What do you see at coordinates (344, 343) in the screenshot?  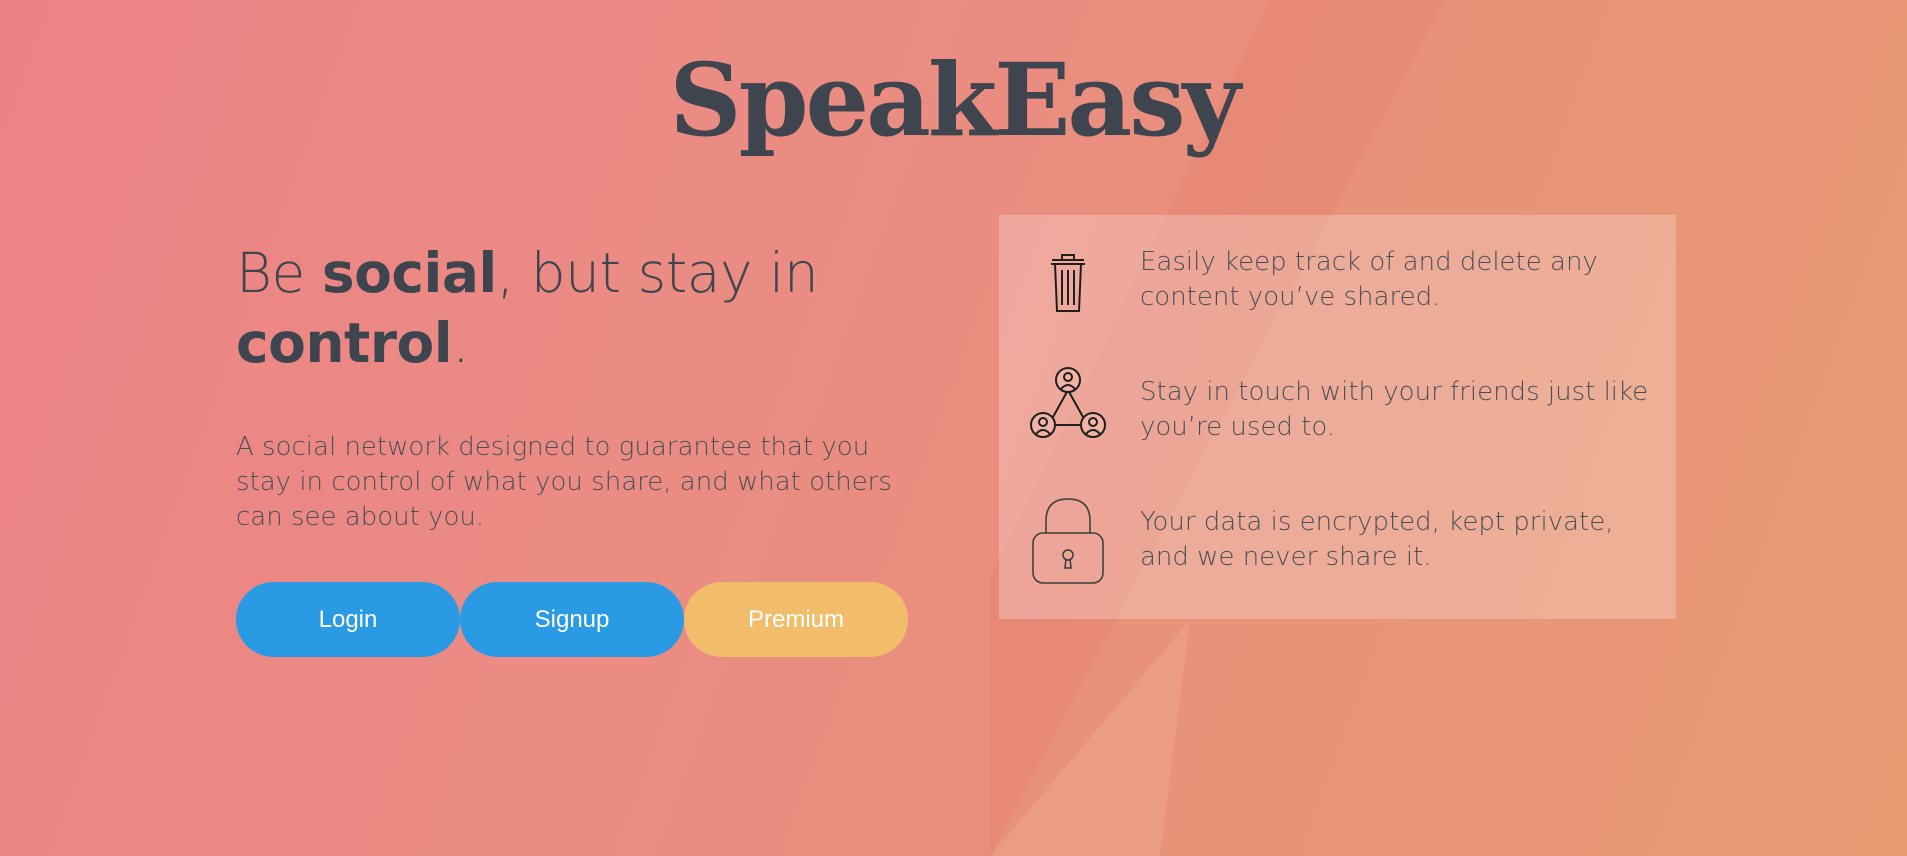 I see `headline-bold-control: control` at bounding box center [344, 343].